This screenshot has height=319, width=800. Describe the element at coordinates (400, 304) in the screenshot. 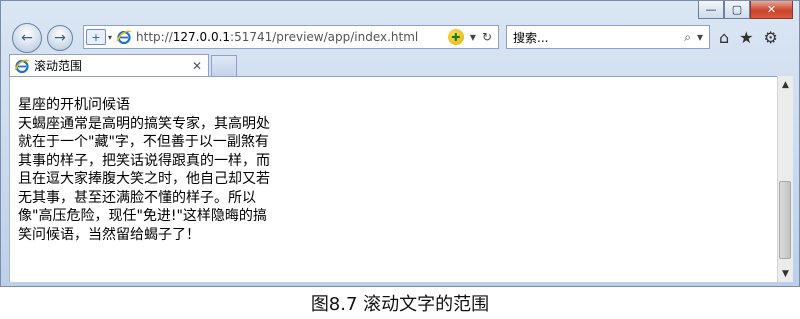

I see `figure-caption: 图8.7 滚动文字的范围` at that location.